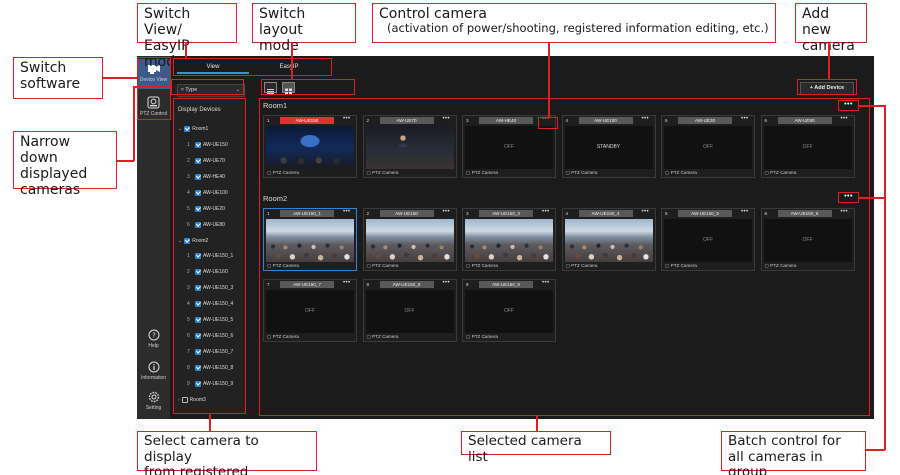 The height and width of the screenshot is (475, 900). I want to click on camera-card: 6 AW-UE150_6 ••• OFF ▢ PTZ Camera, so click(807, 239).